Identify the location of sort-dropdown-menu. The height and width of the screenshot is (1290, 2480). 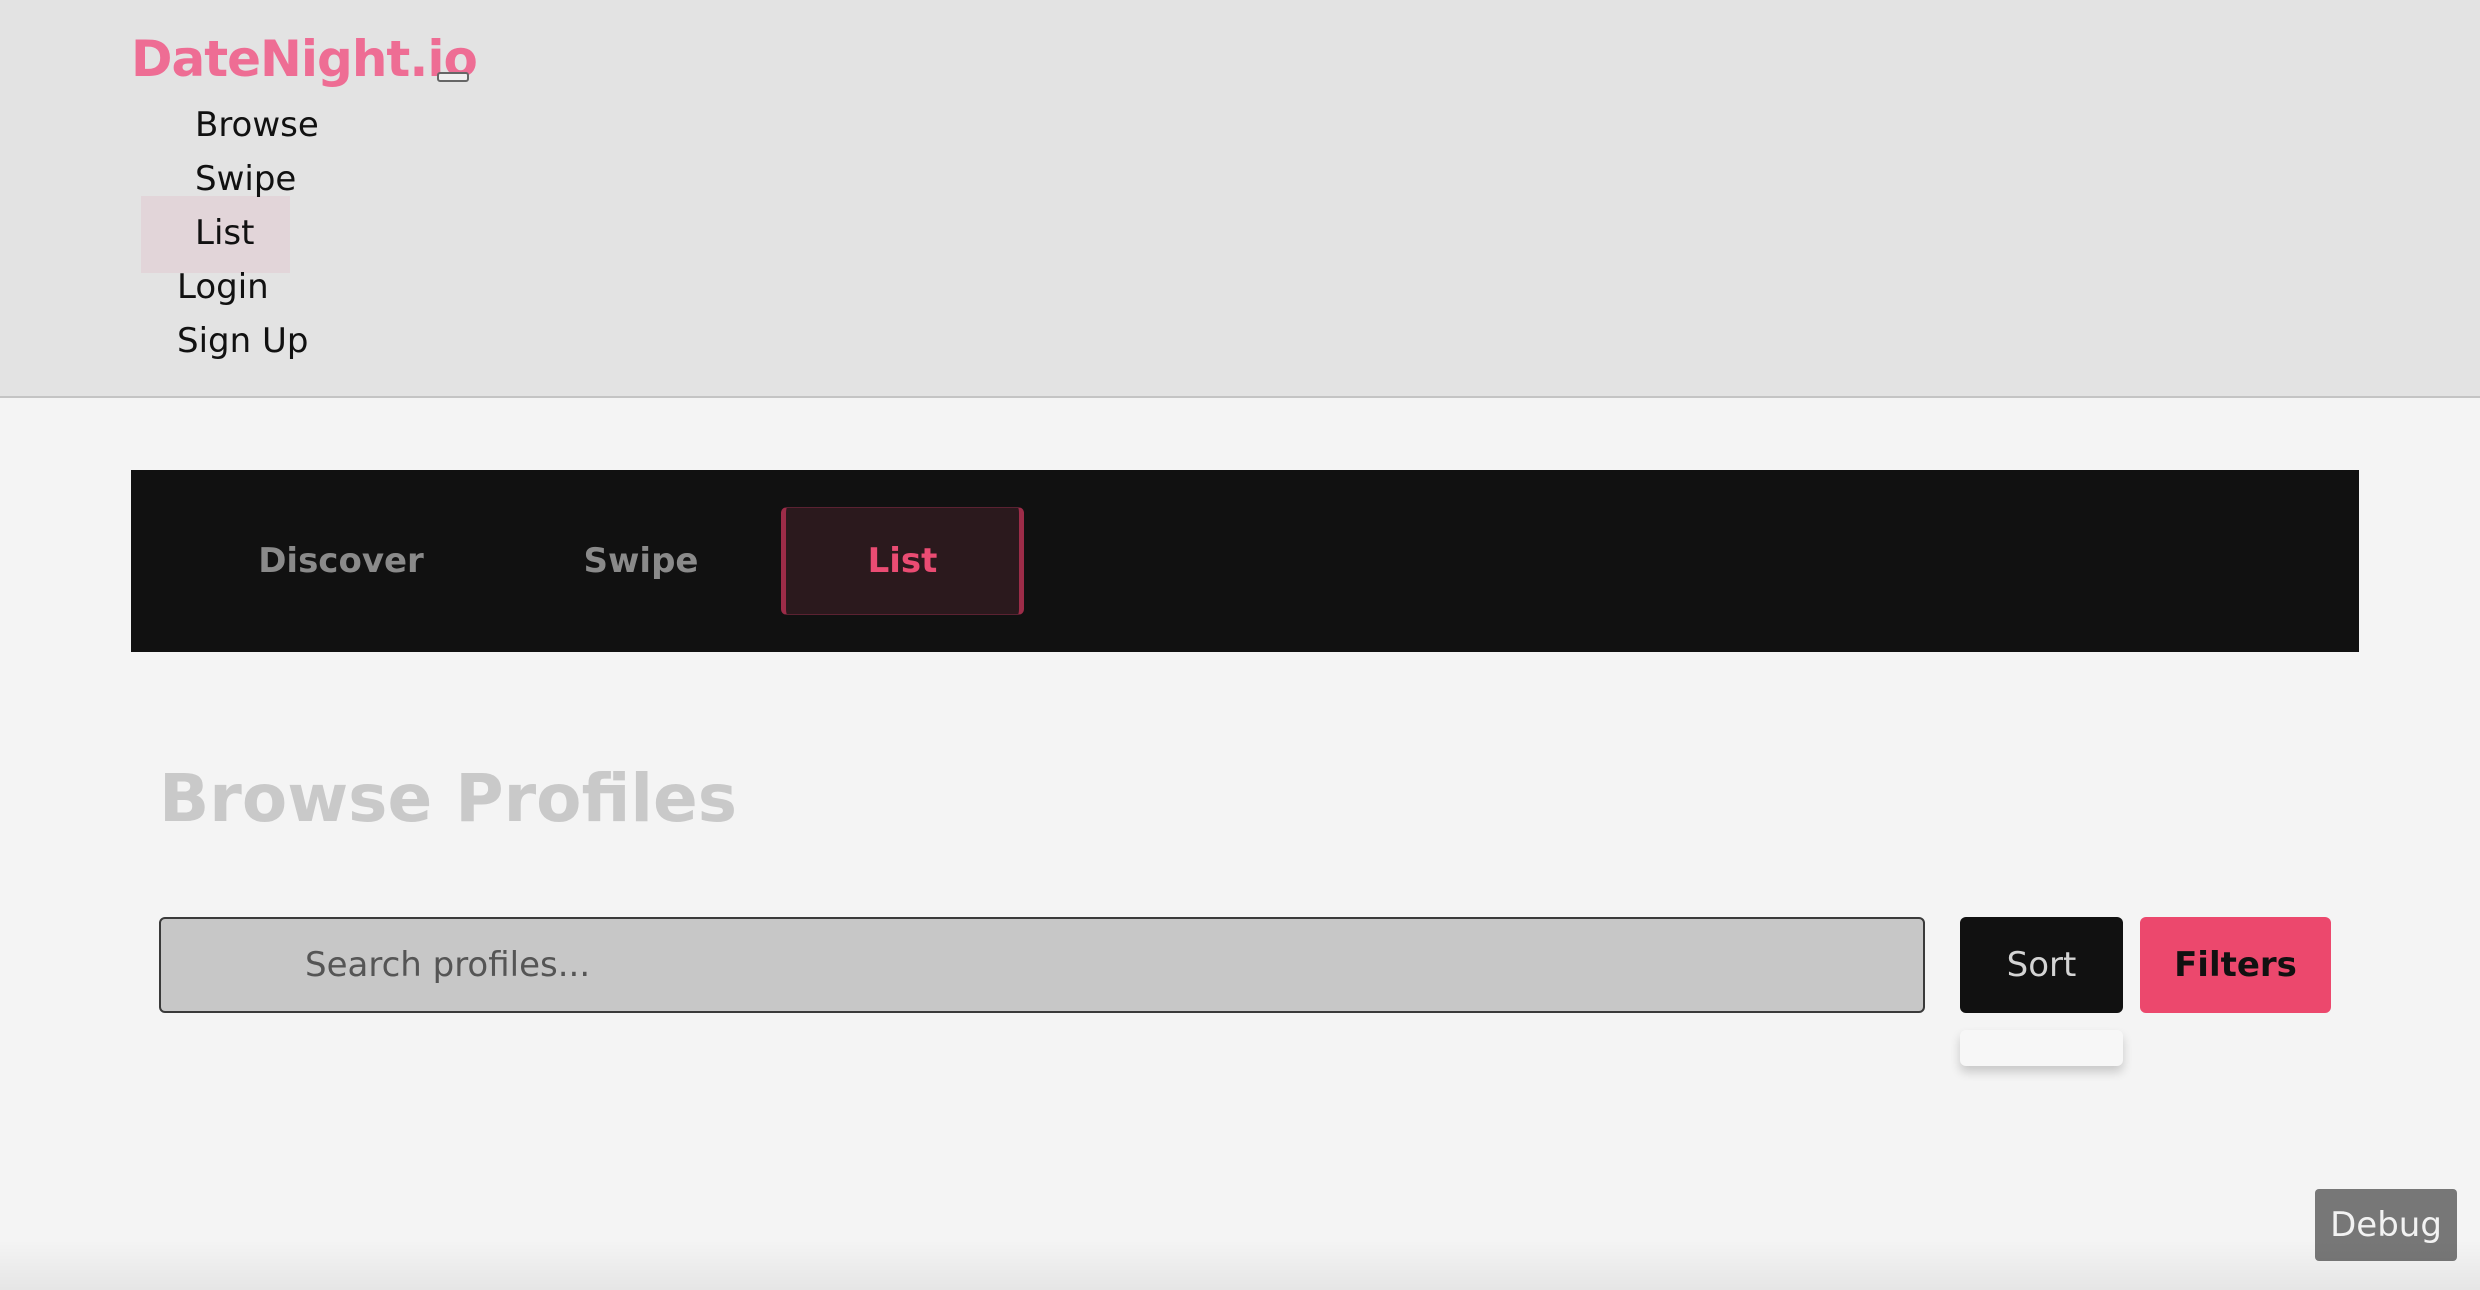
(2041, 1048).